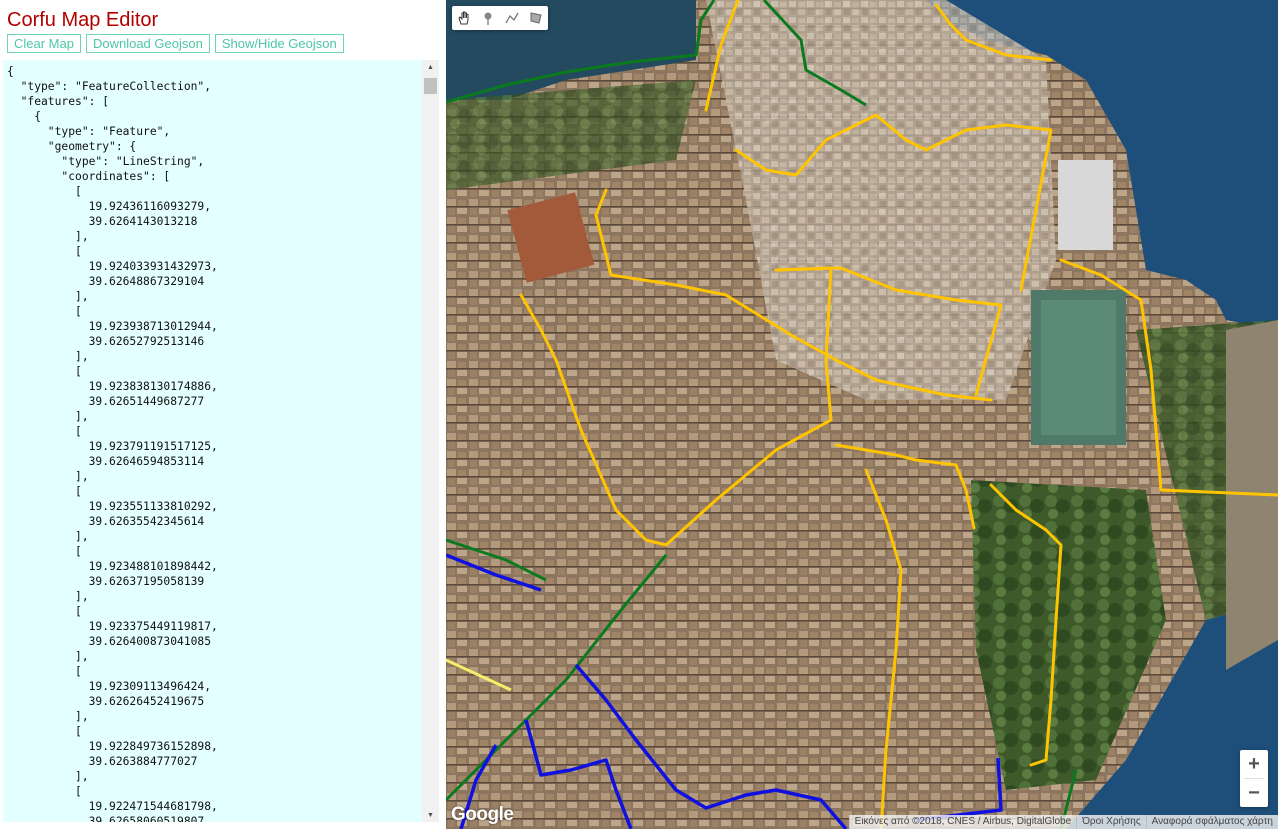 The image size is (1278, 829). Describe the element at coordinates (488, 18) in the screenshot. I see `marker-icon` at that location.